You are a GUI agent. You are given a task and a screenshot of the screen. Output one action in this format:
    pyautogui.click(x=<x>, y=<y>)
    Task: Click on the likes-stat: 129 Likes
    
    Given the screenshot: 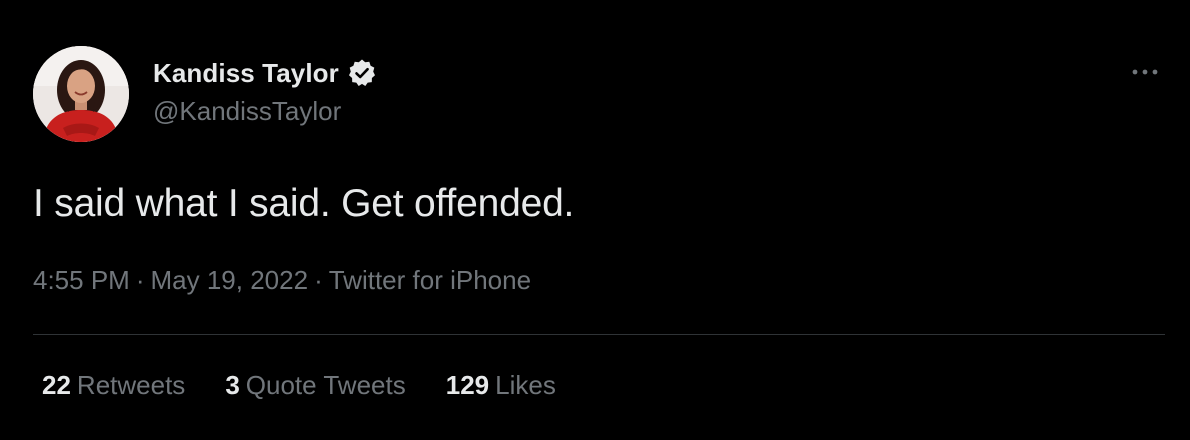 What is the action you would take?
    pyautogui.click(x=501, y=385)
    